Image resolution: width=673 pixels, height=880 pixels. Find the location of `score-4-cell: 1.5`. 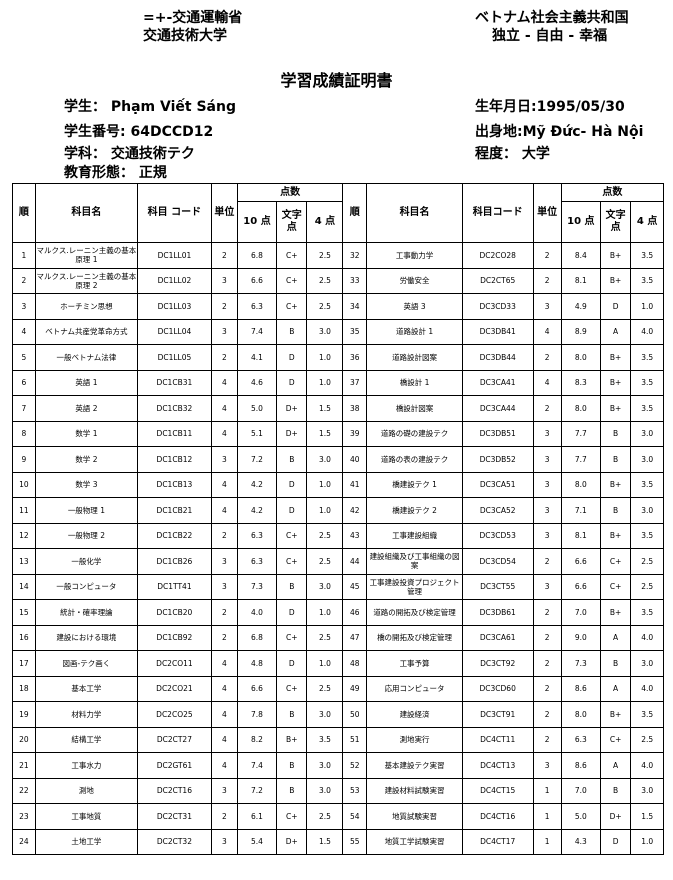

score-4-cell: 1.5 is located at coordinates (325, 408).